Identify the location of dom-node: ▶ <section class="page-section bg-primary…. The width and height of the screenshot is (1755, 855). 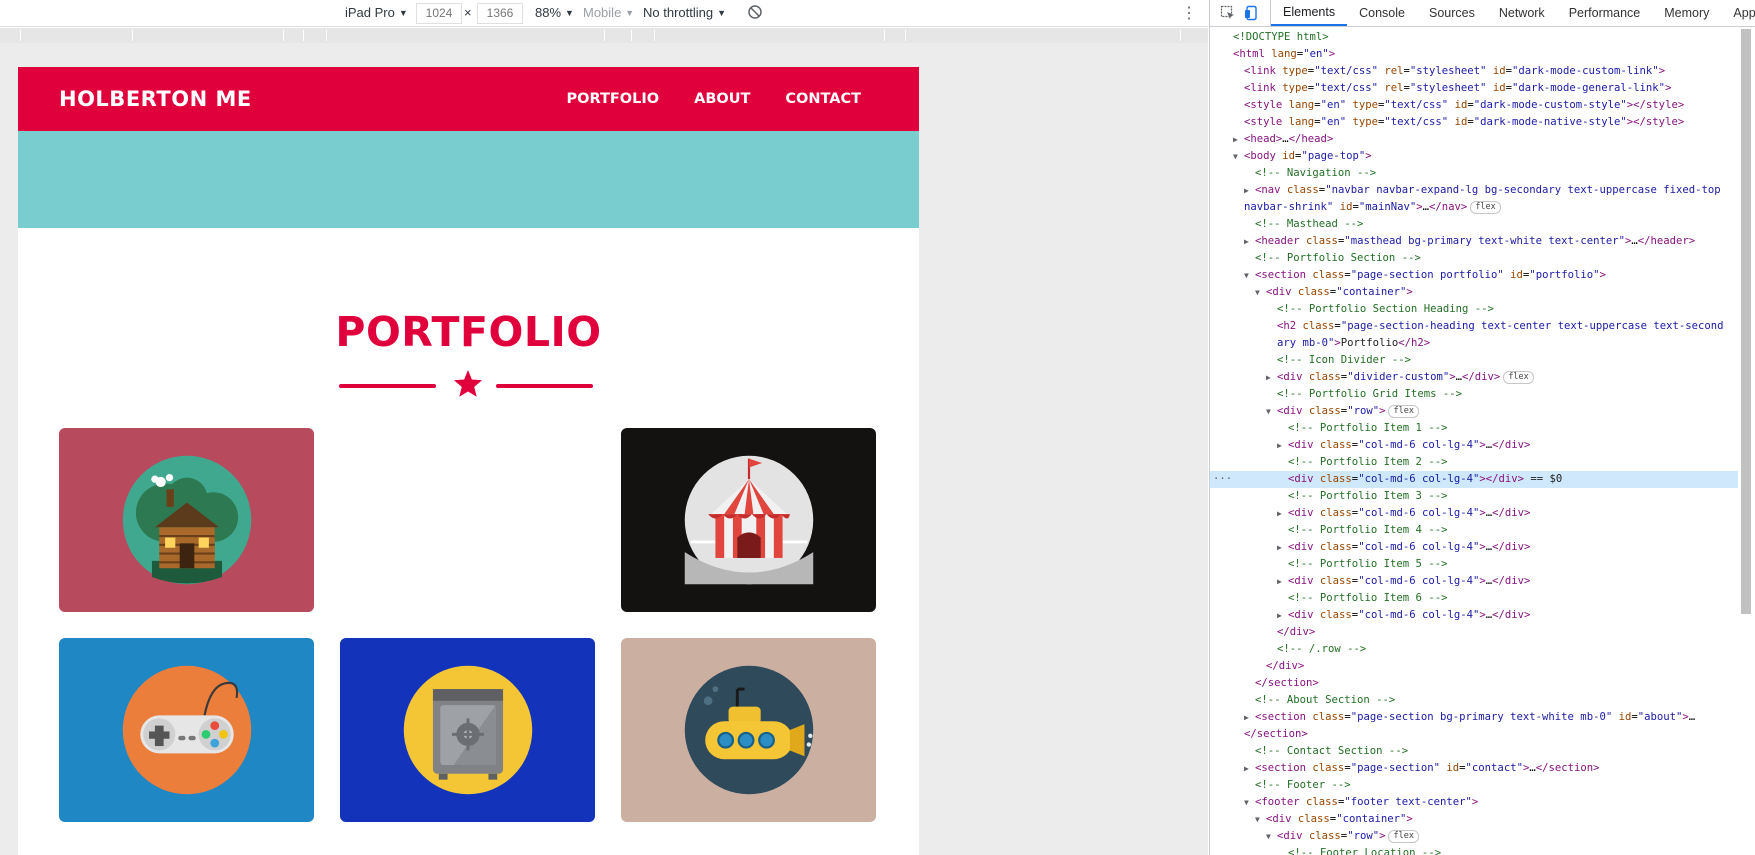
(1474, 717).